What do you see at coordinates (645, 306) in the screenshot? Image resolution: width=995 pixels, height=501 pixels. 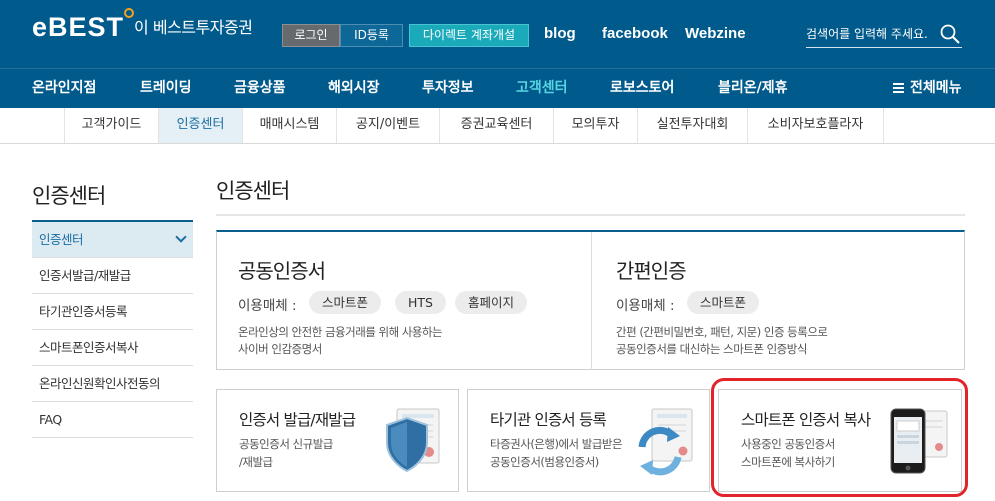 I see `simple-auth-media-label: 이용매체 :` at bounding box center [645, 306].